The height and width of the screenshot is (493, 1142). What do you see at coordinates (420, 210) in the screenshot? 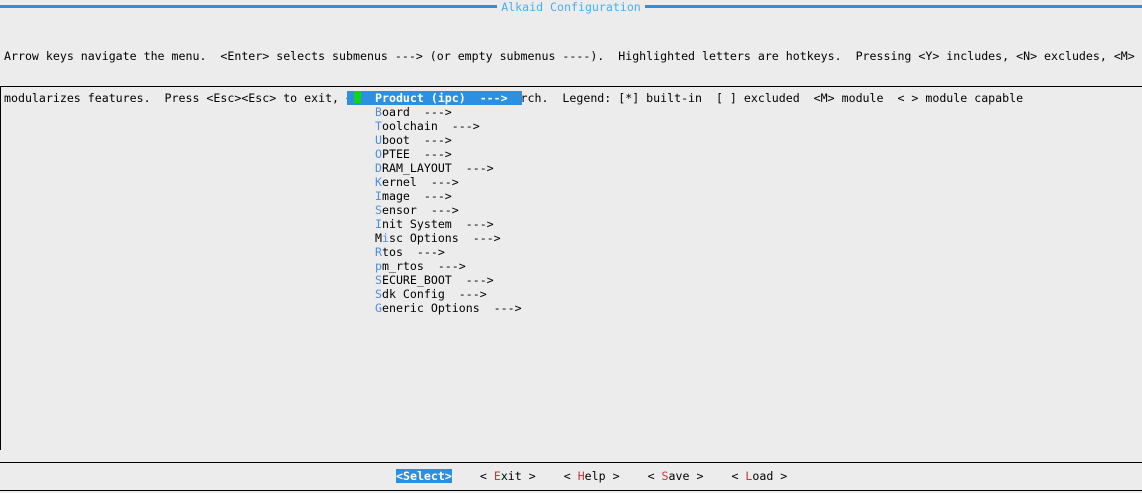
I see `menu-item-label: ensor --->` at bounding box center [420, 210].